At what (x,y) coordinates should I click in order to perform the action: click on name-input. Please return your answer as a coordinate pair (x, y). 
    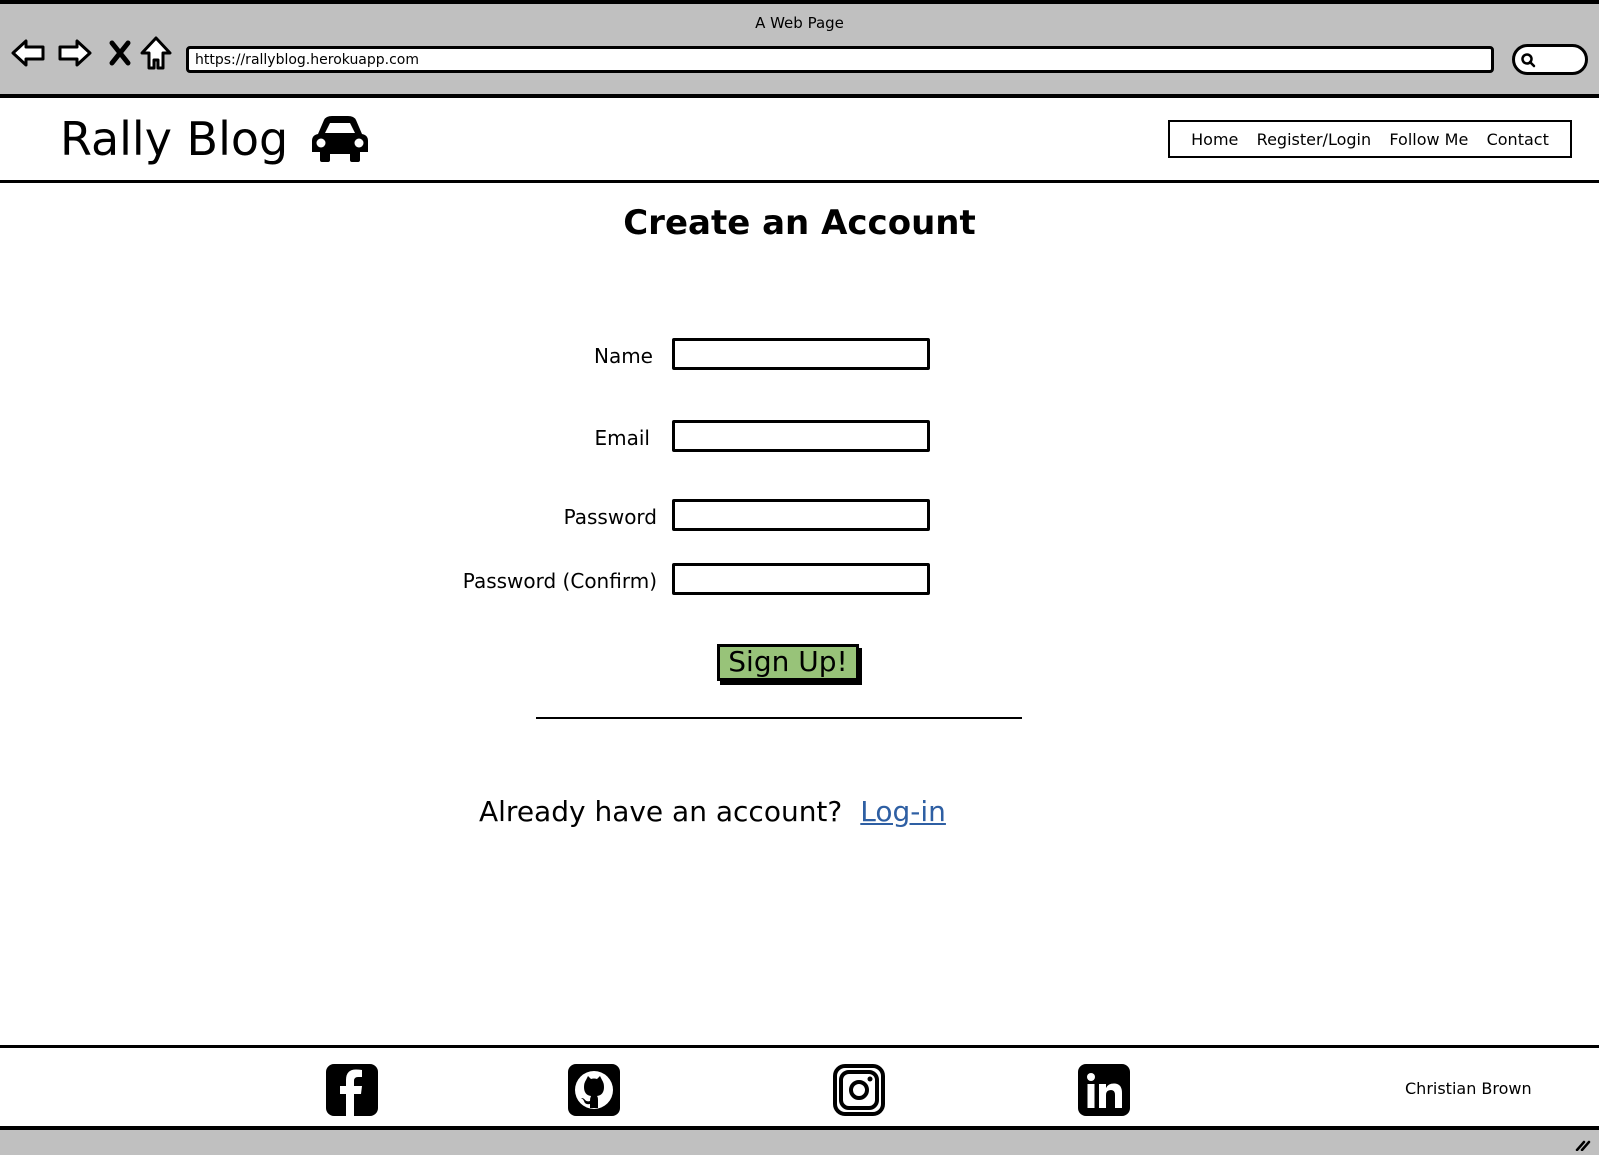
    Looking at the image, I should click on (801, 354).